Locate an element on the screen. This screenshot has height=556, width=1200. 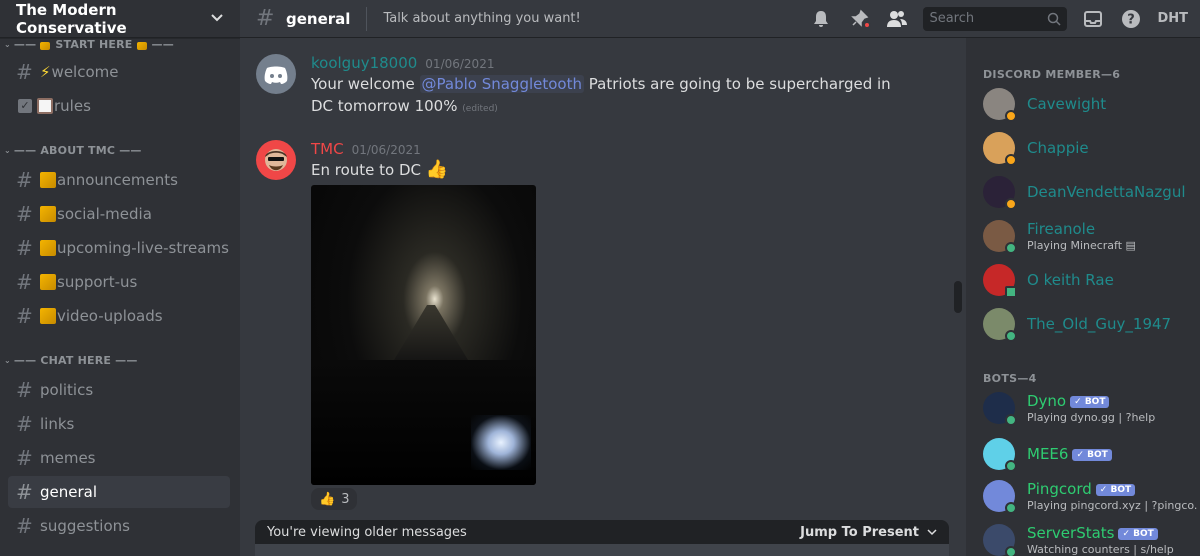
thumbs-up-icon: 👍 is located at coordinates (437, 169).